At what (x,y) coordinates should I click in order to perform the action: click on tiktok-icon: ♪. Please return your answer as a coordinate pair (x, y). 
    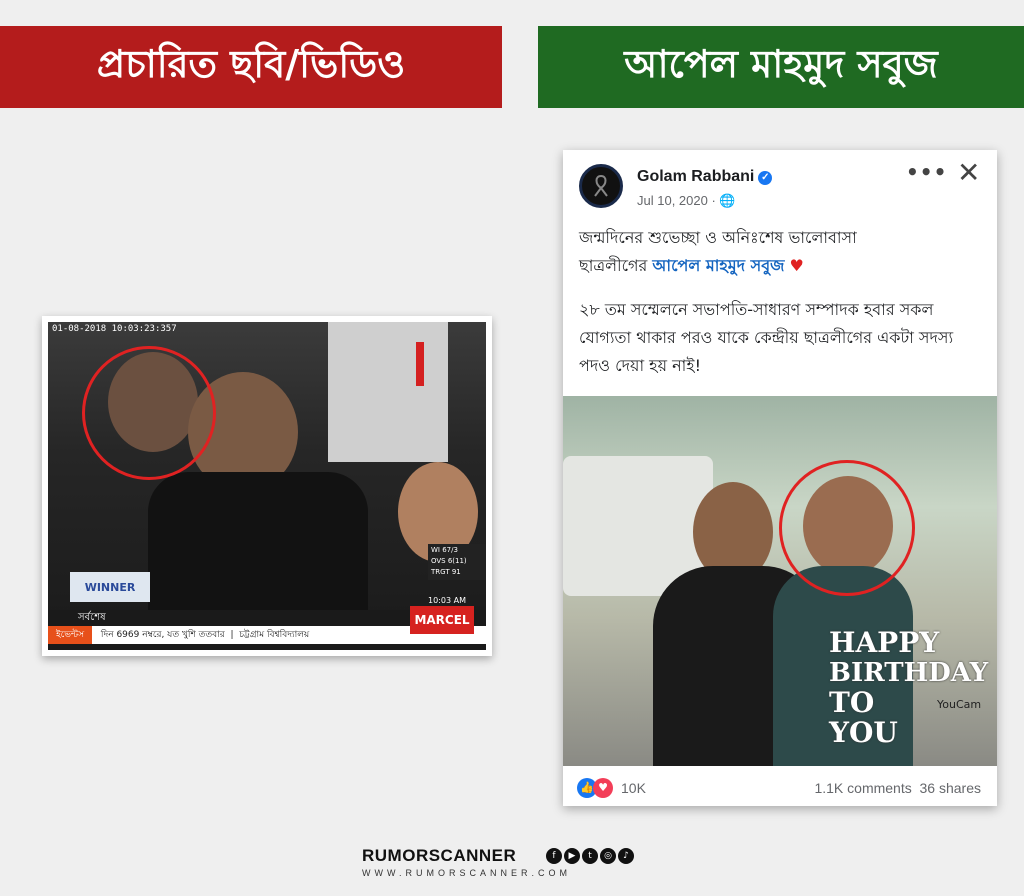
    Looking at the image, I should click on (626, 856).